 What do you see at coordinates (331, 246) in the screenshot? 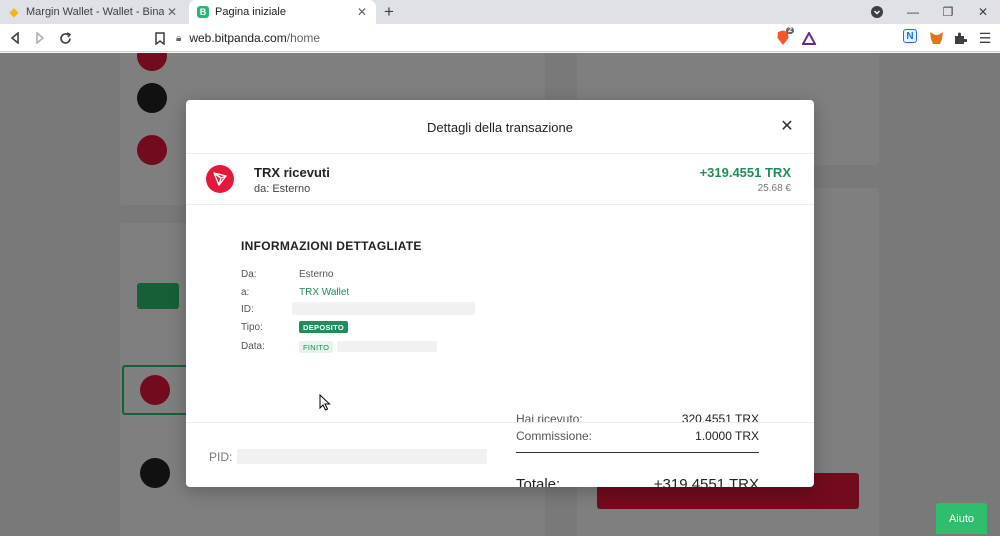
I see `details-section-title: INFORMAZIONI DETTAGLIATE` at bounding box center [331, 246].